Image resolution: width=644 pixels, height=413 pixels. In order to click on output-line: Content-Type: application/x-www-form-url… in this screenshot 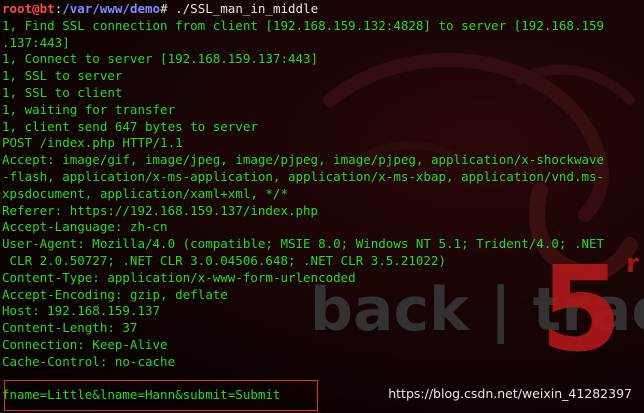, I will do `click(179, 277)`.